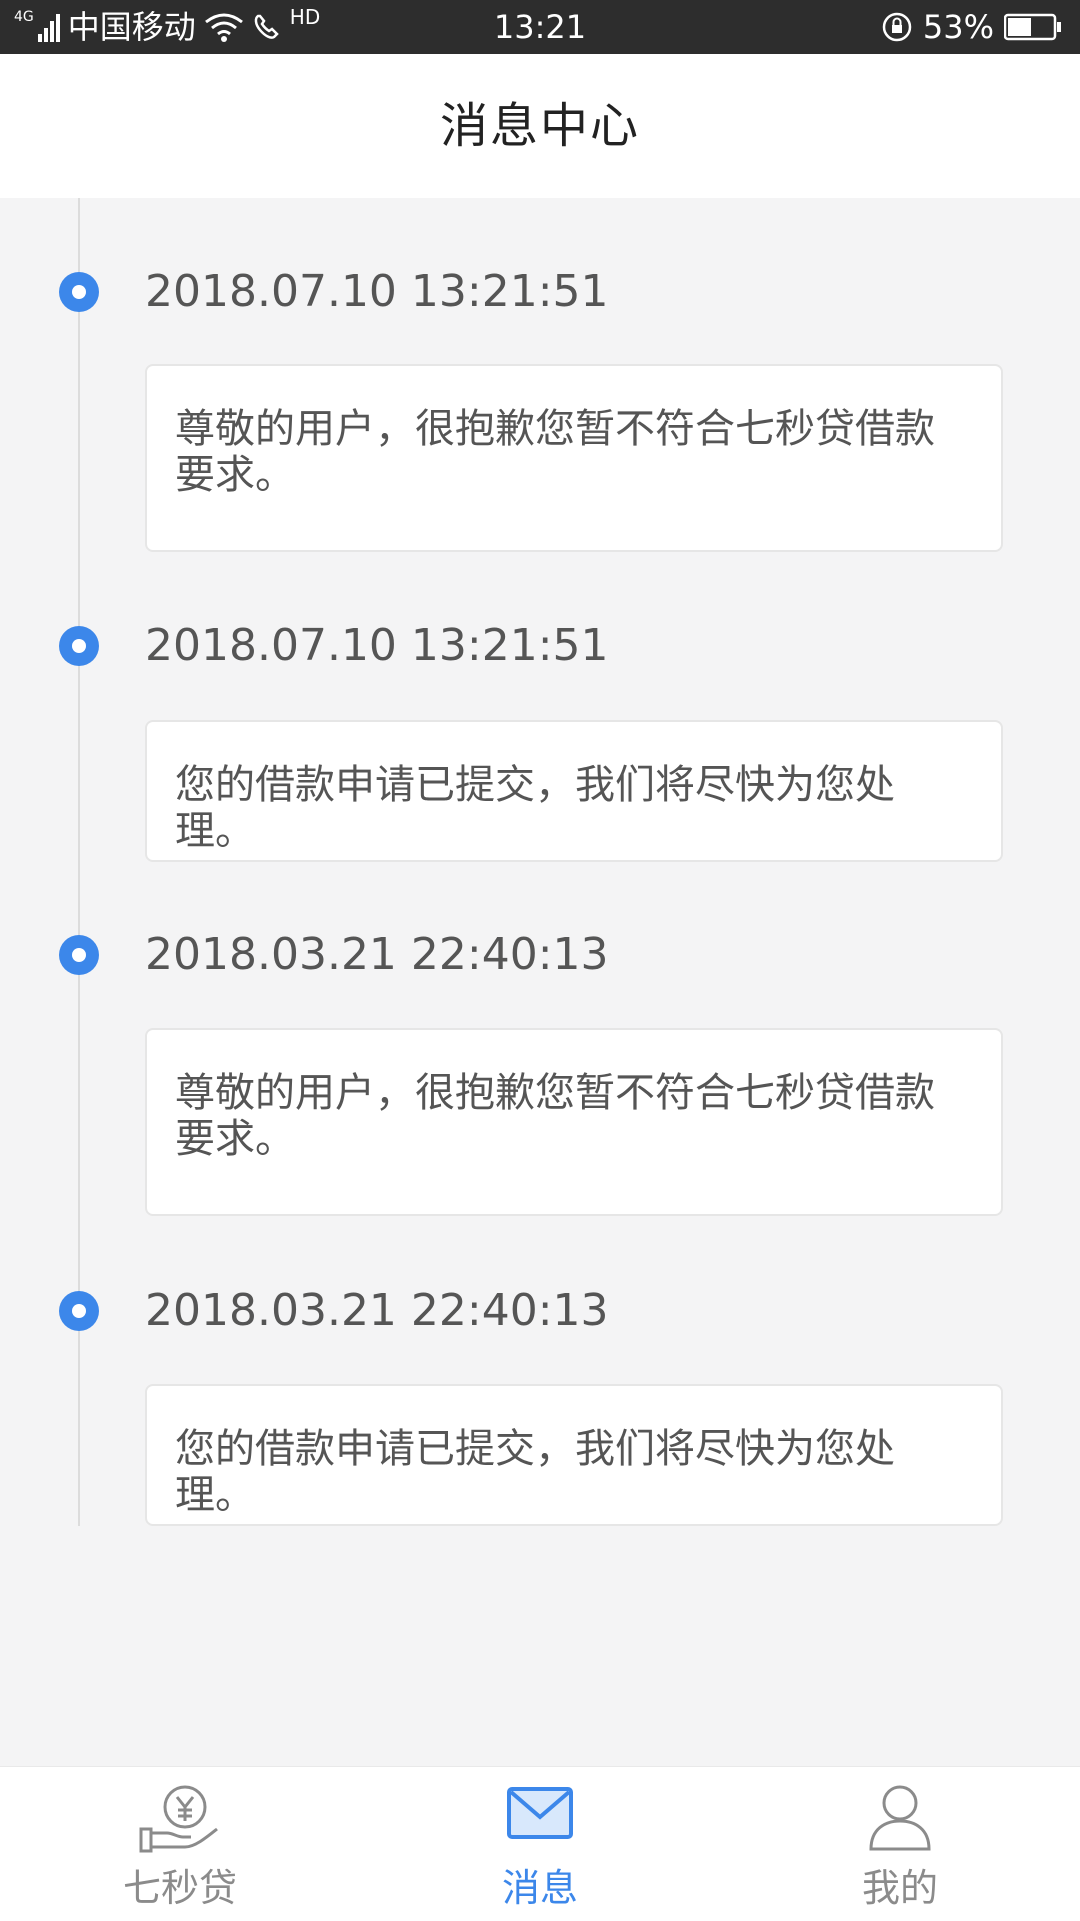 The width and height of the screenshot is (1080, 1921). Describe the element at coordinates (180, 1821) in the screenshot. I see `loan-hand-coin-icon` at that location.